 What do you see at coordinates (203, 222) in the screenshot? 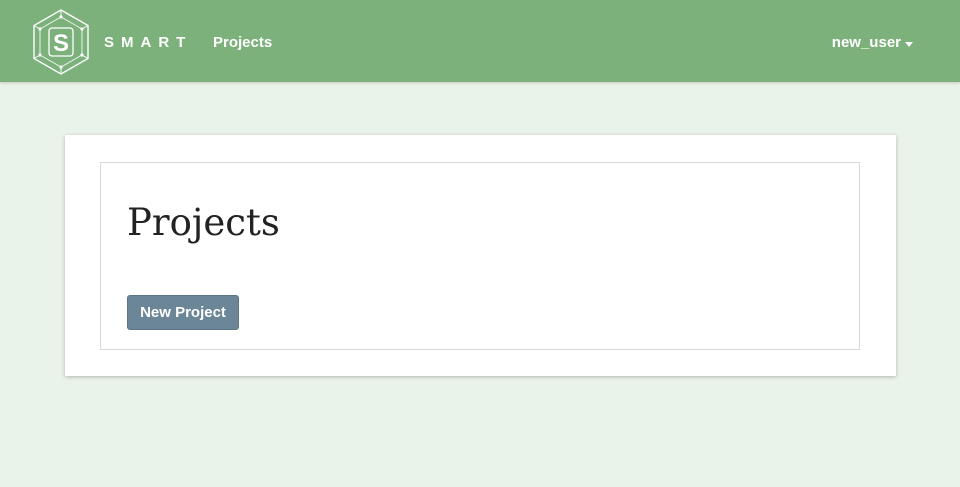
I see `page-title: Projects` at bounding box center [203, 222].